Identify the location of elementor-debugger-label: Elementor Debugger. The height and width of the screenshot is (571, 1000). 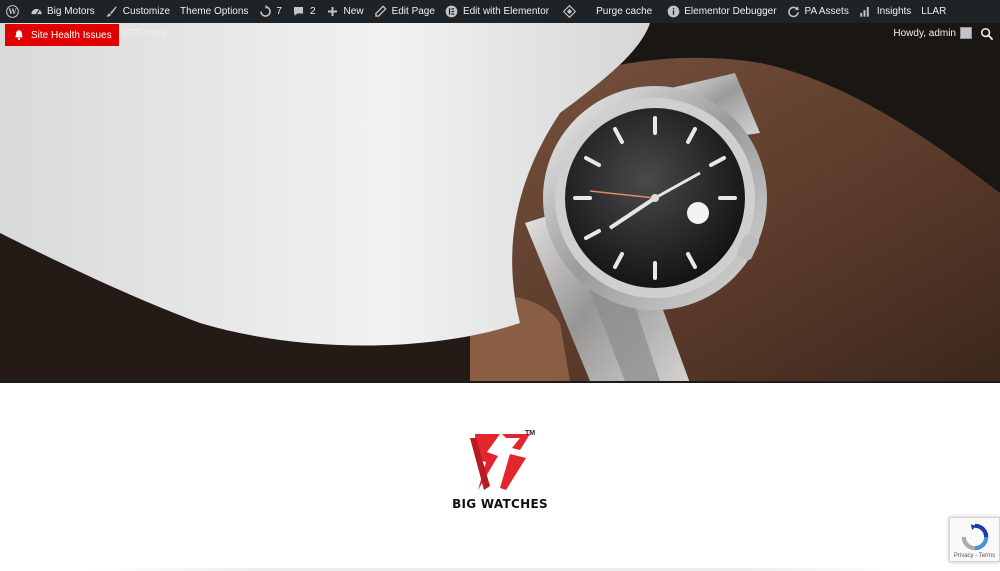
(730, 11).